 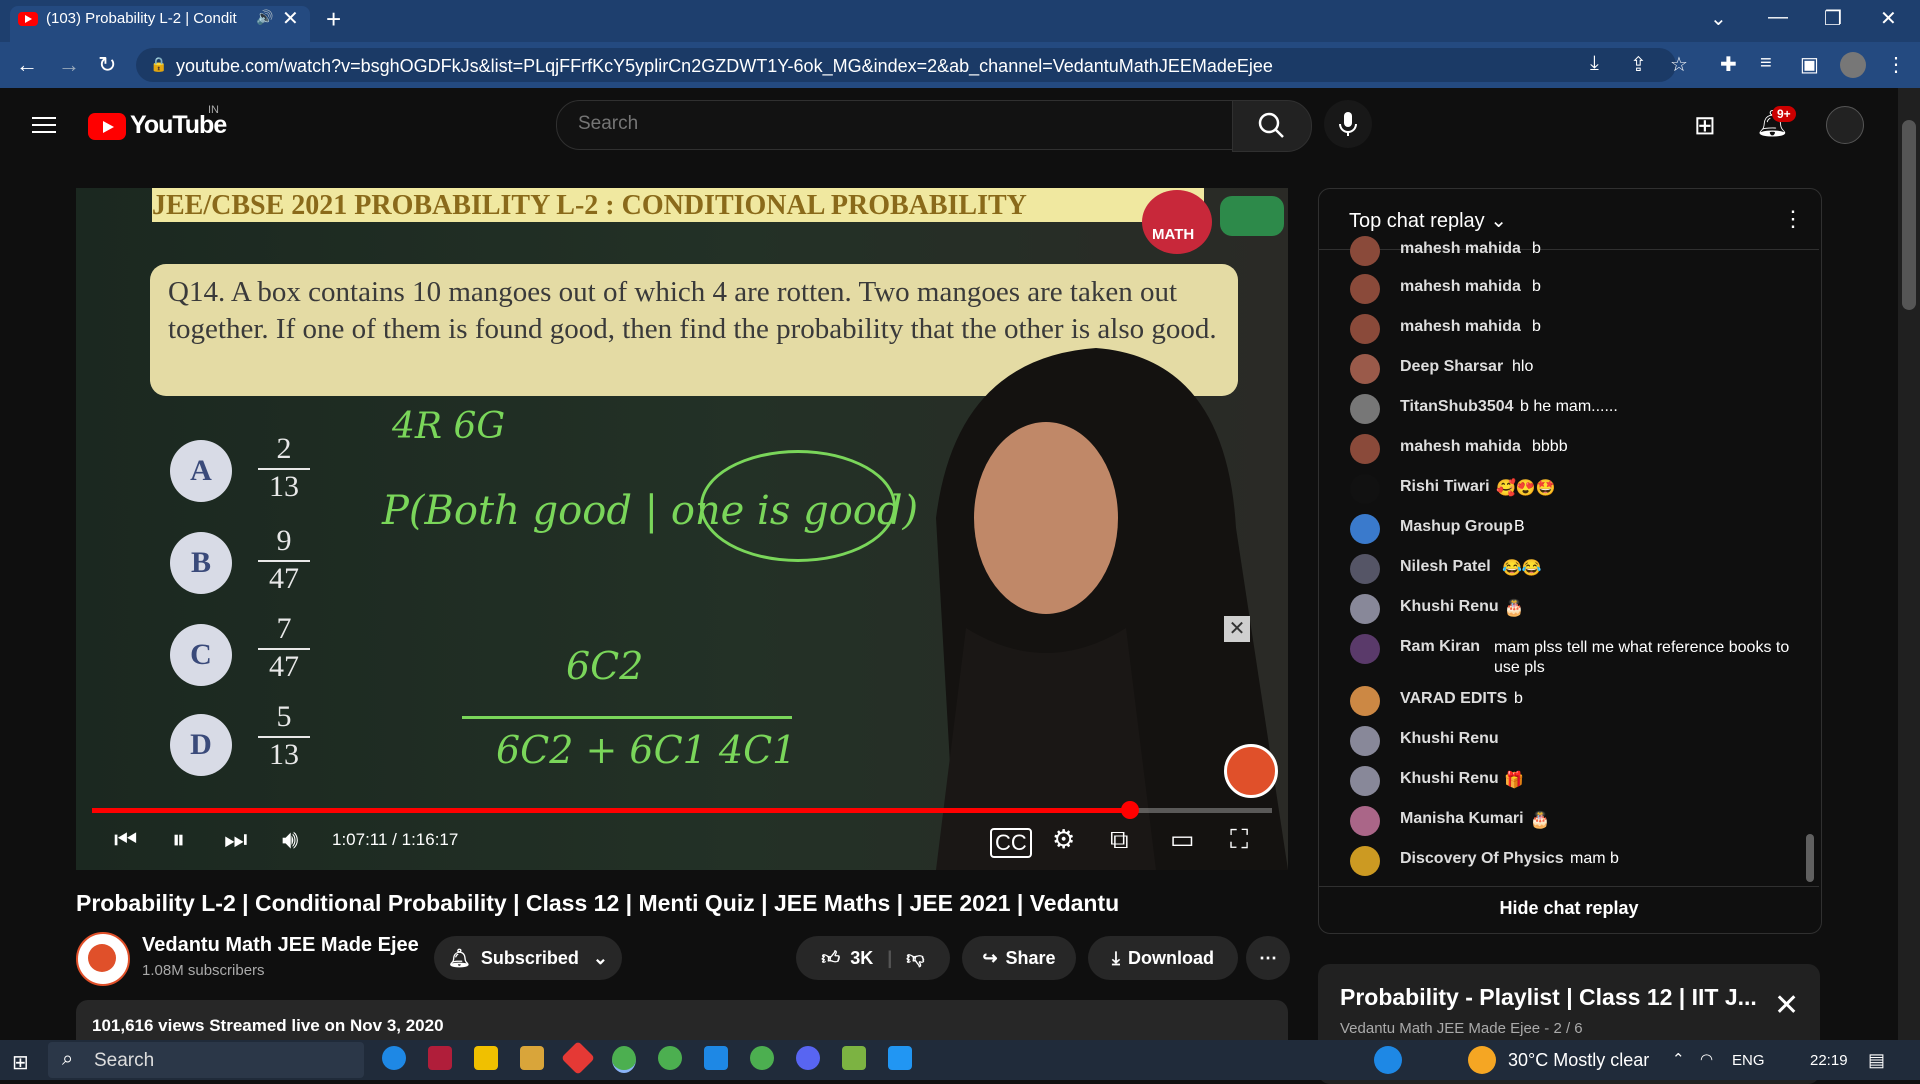 What do you see at coordinates (1268, 958) in the screenshot?
I see `more-actions-button: ⋯` at bounding box center [1268, 958].